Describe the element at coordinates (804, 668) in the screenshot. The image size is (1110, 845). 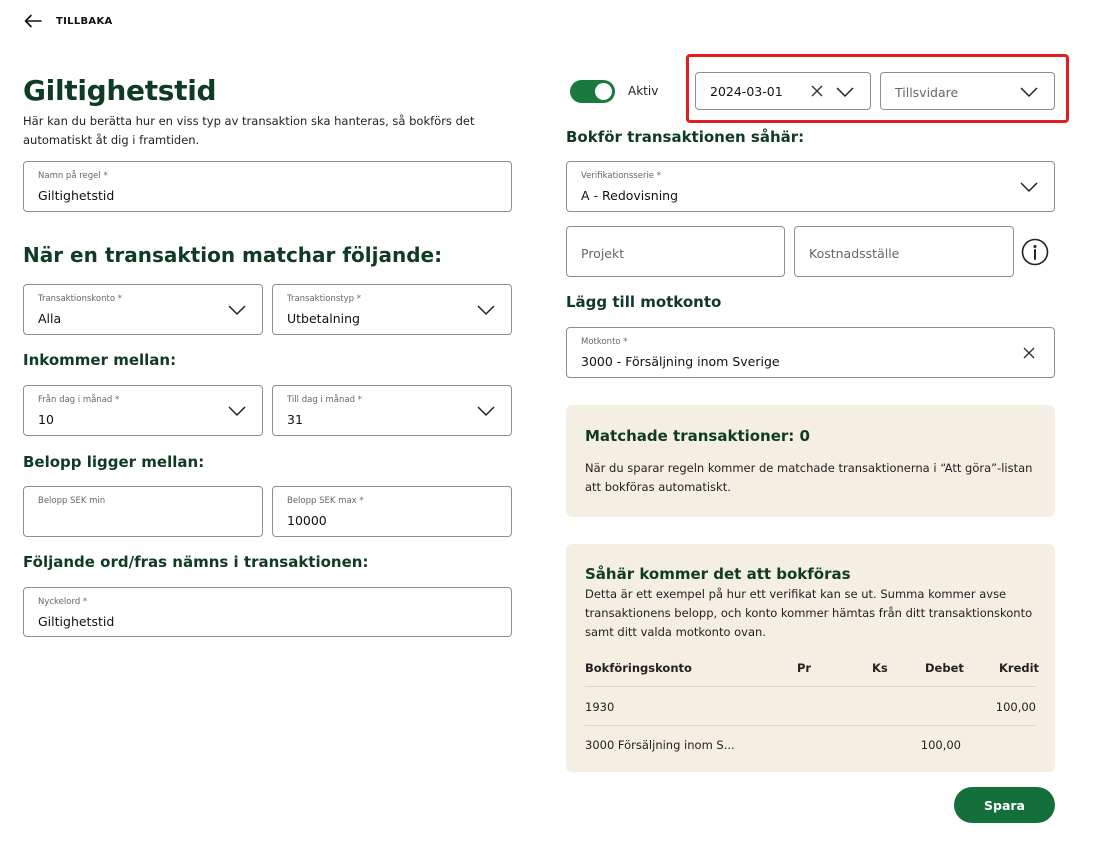
I see `col-pr: Pr` at that location.